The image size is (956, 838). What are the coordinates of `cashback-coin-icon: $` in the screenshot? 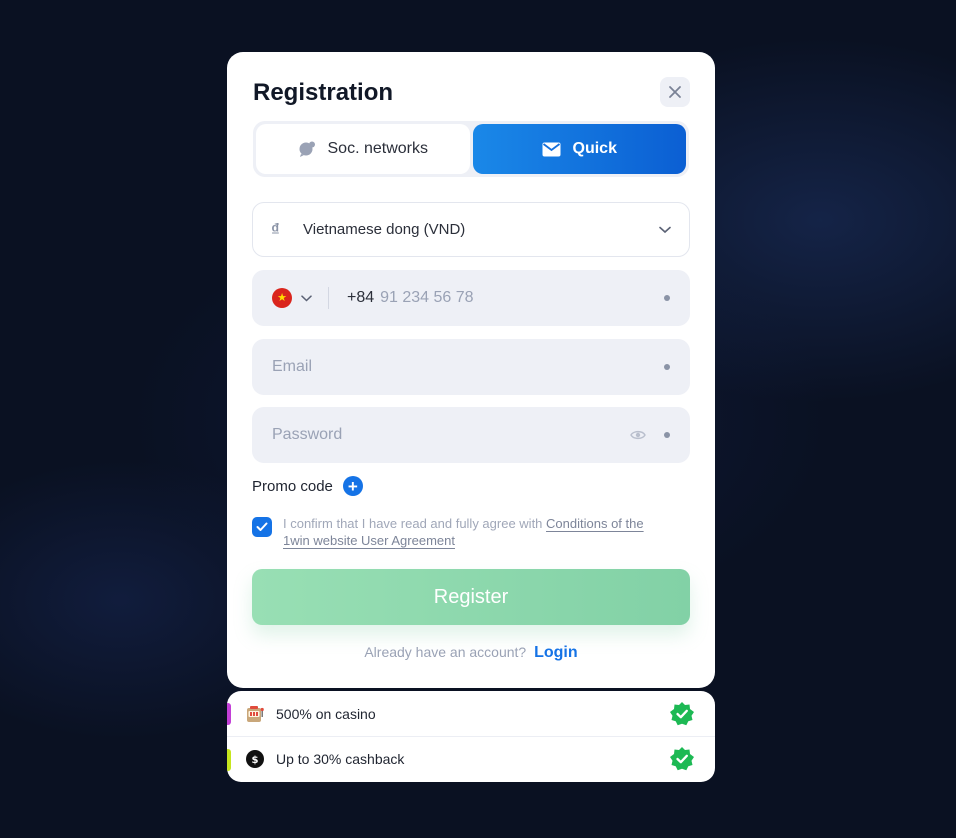 It's located at (255, 759).